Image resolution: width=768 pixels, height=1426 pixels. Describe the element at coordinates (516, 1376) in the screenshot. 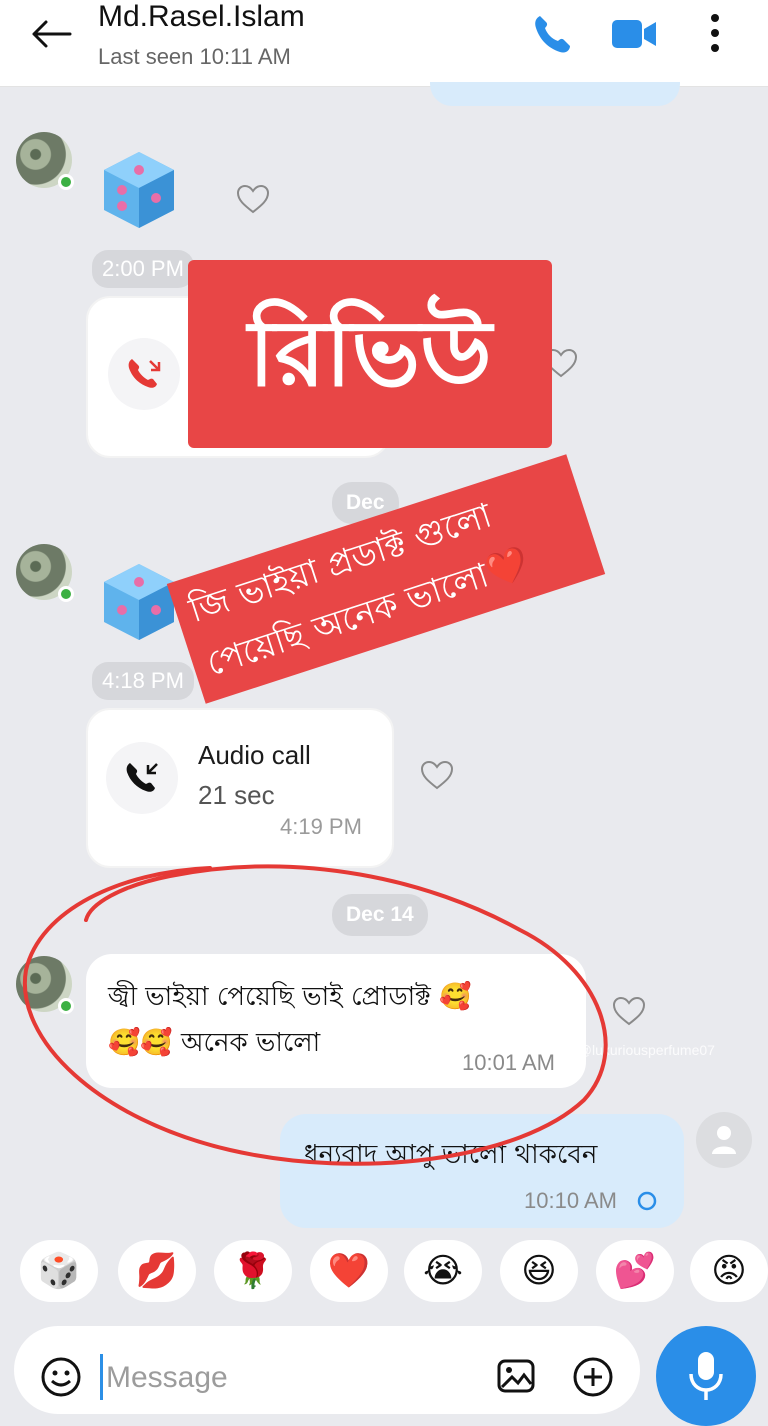

I see `gallery-icon` at that location.